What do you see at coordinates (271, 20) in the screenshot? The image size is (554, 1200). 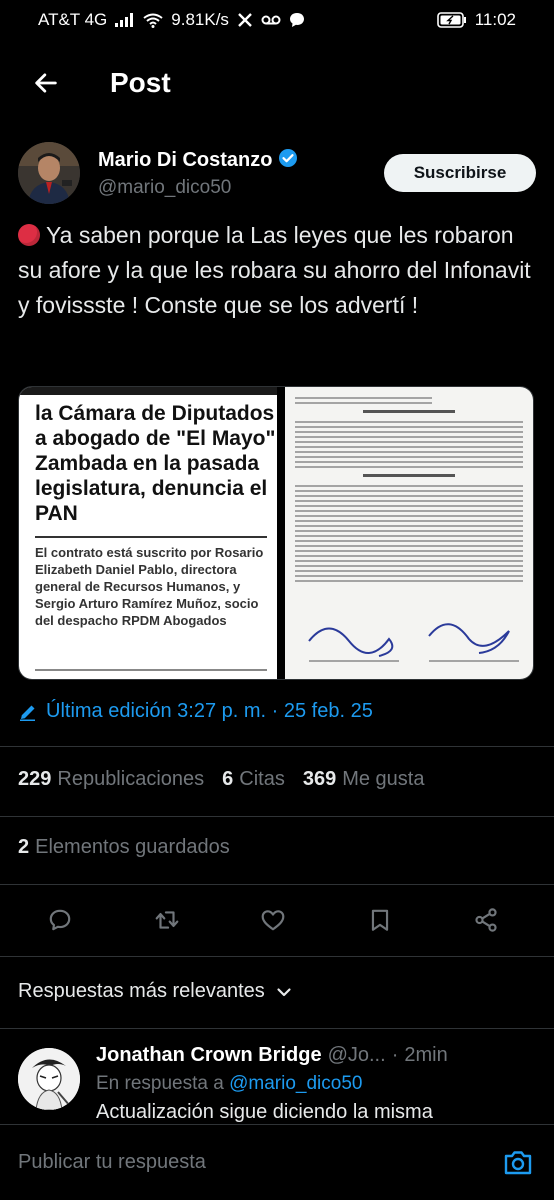 I see `voicemail-icon` at bounding box center [271, 20].